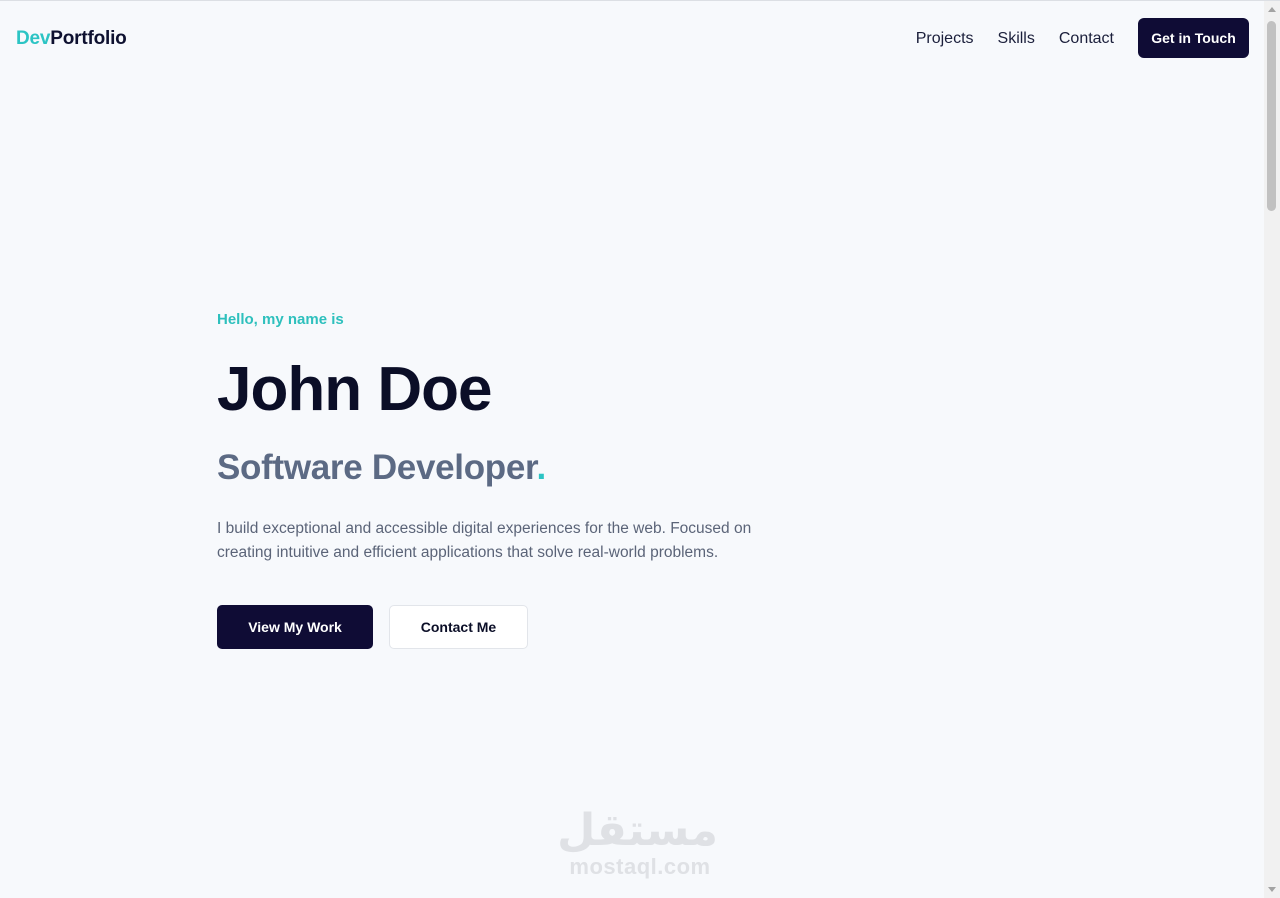  Describe the element at coordinates (1272, 9) in the screenshot. I see `scroll-up-arrow-icon` at that location.